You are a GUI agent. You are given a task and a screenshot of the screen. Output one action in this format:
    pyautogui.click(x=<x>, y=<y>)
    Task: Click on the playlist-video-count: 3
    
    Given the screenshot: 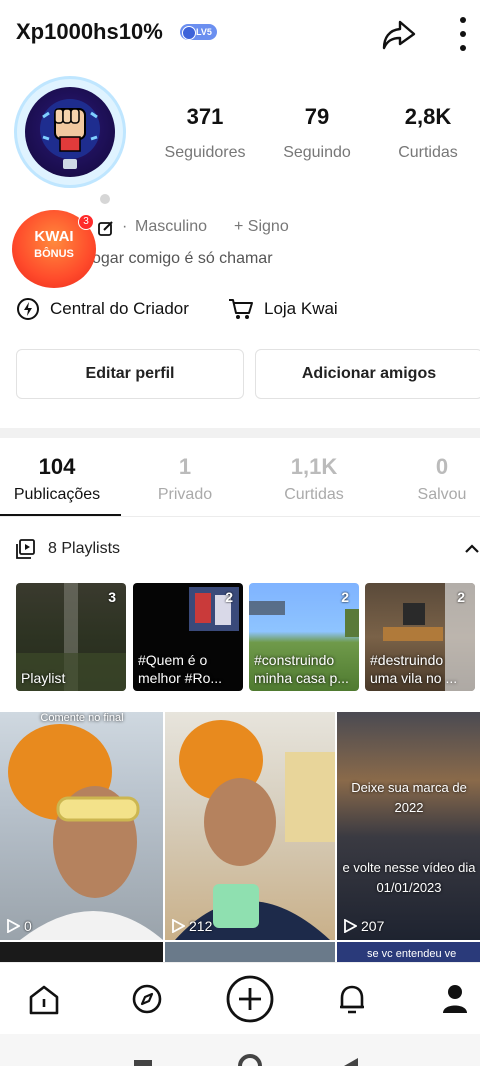 What is the action you would take?
    pyautogui.click(x=112, y=597)
    